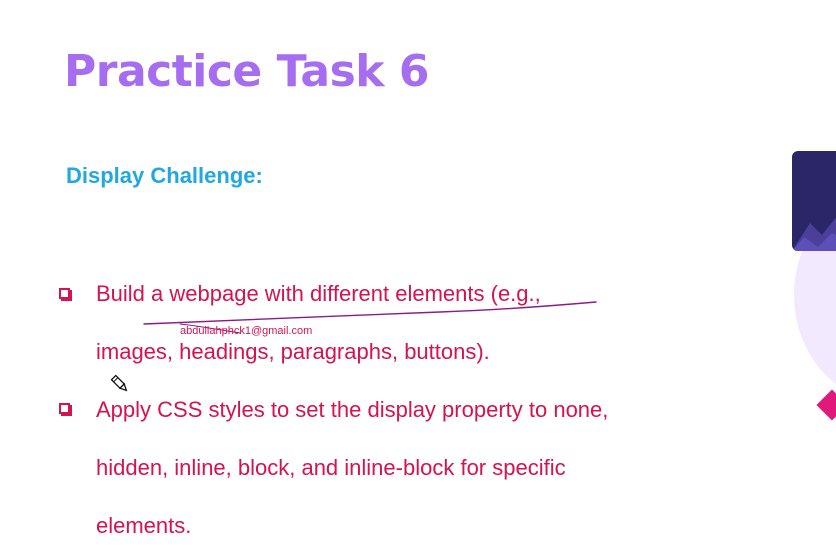  Describe the element at coordinates (826, 405) in the screenshot. I see `decorative-diamond` at that location.